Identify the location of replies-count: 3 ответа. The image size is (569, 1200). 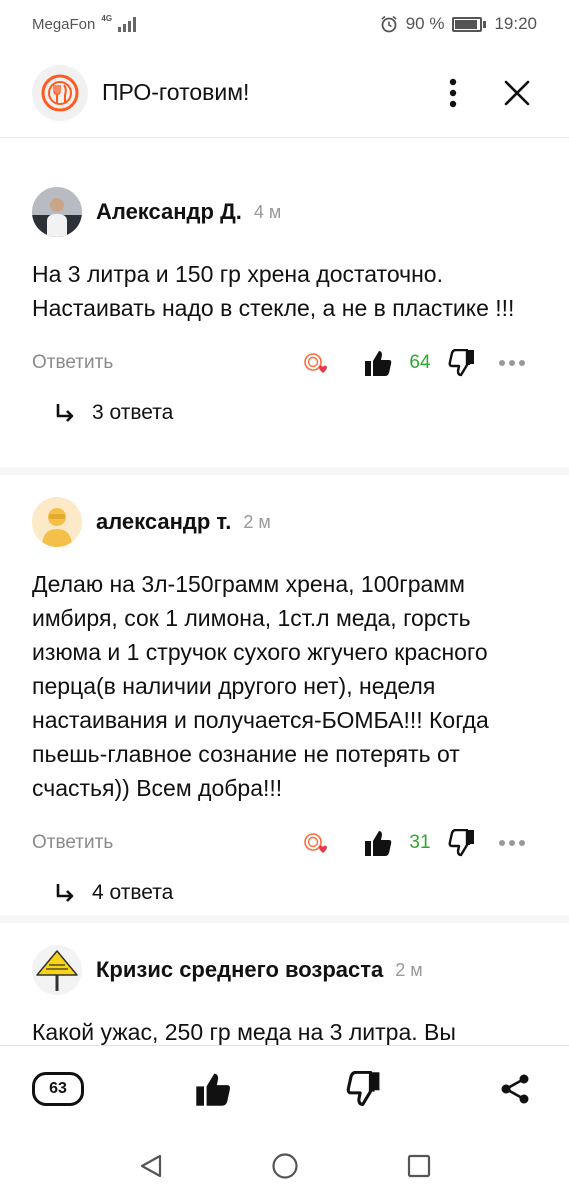
(133, 412).